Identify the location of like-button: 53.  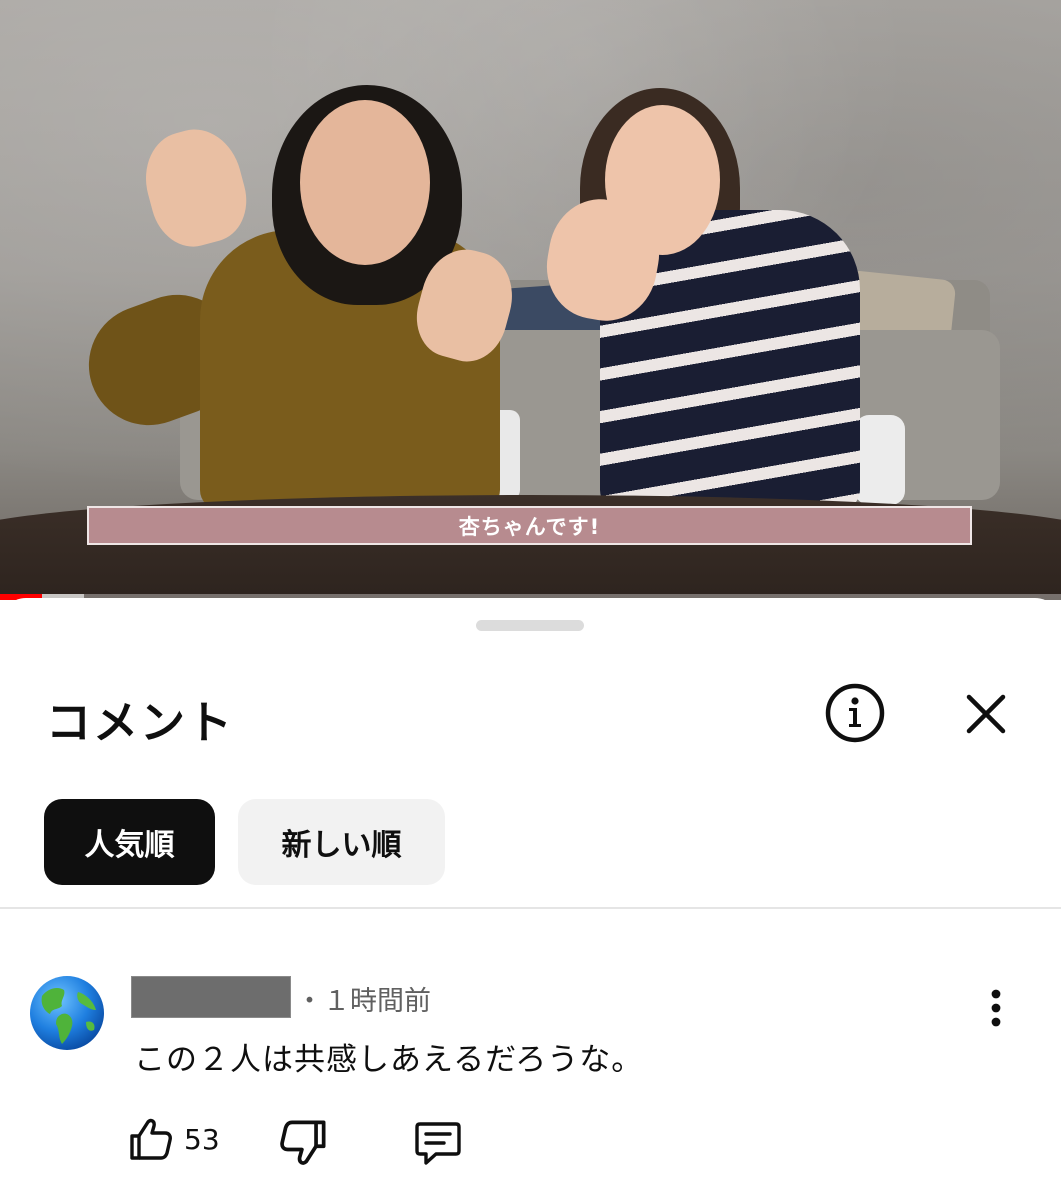
(174, 1139).